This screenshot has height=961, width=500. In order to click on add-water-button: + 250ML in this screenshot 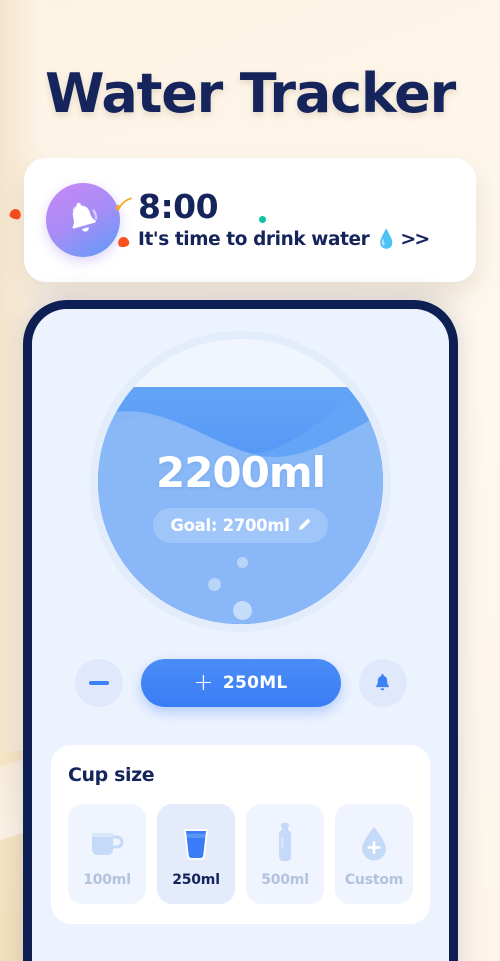, I will do `click(240, 683)`.